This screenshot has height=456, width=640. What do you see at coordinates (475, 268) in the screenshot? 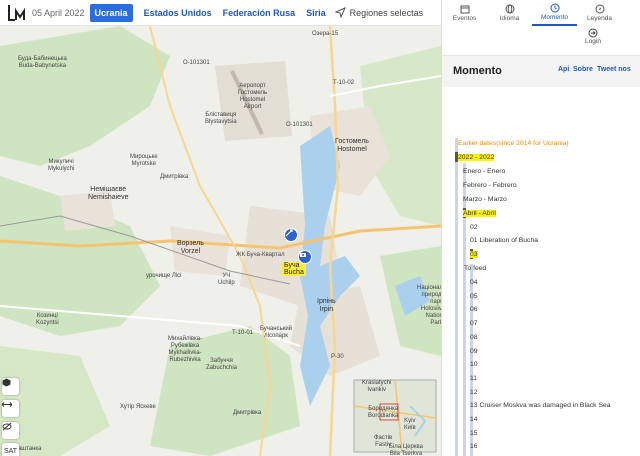
I see `timeline-day: To feed` at bounding box center [475, 268].